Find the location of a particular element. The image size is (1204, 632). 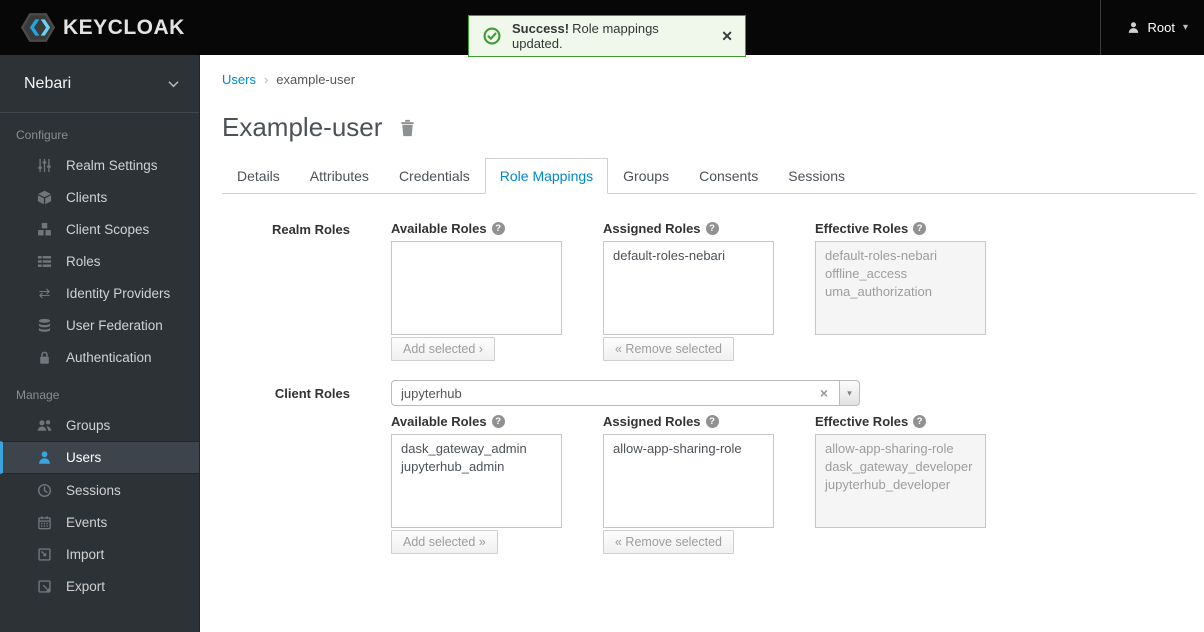

sidebar-item-label: Roles is located at coordinates (83, 261).